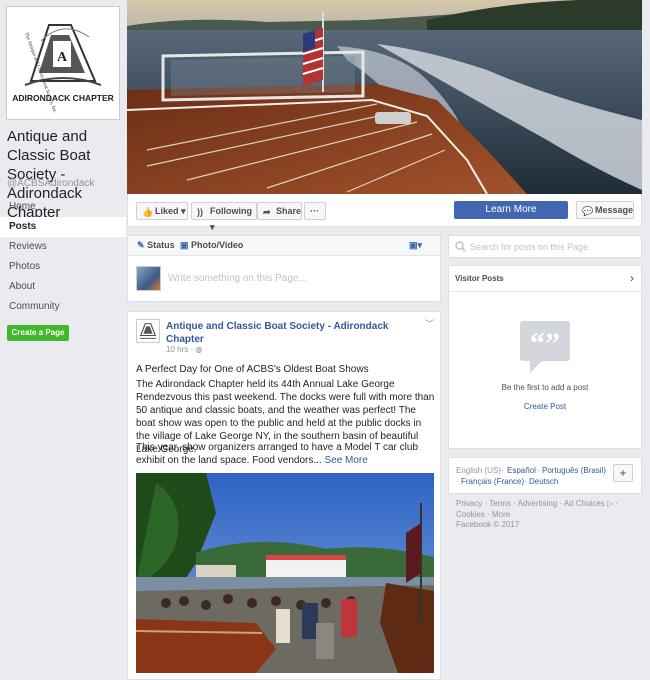 The image size is (650, 680). I want to click on post-author-avatar, so click(148, 331).